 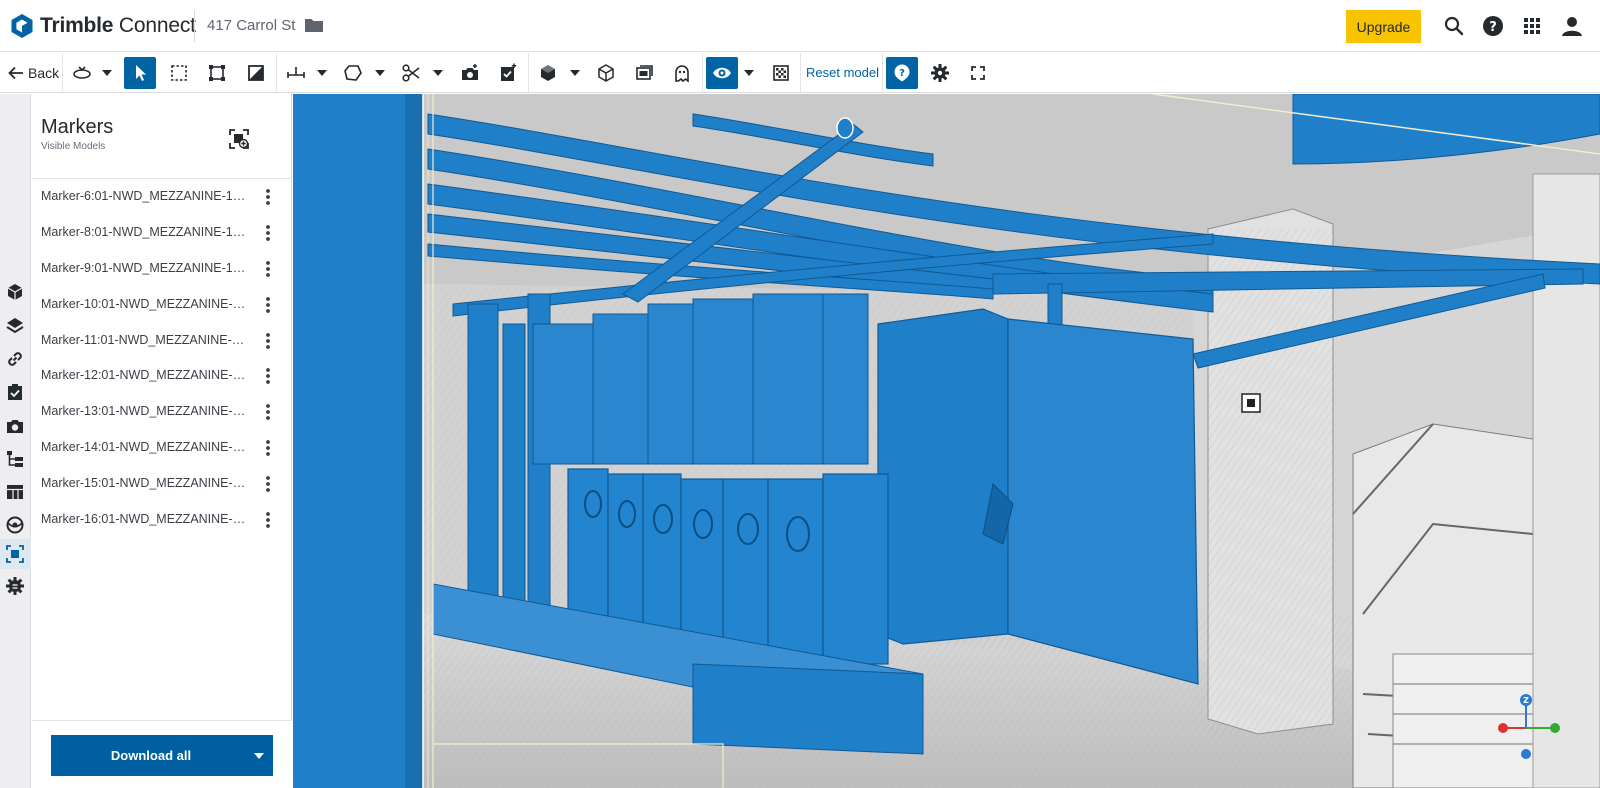 What do you see at coordinates (15, 554) in the screenshot?
I see `markers-icon` at bounding box center [15, 554].